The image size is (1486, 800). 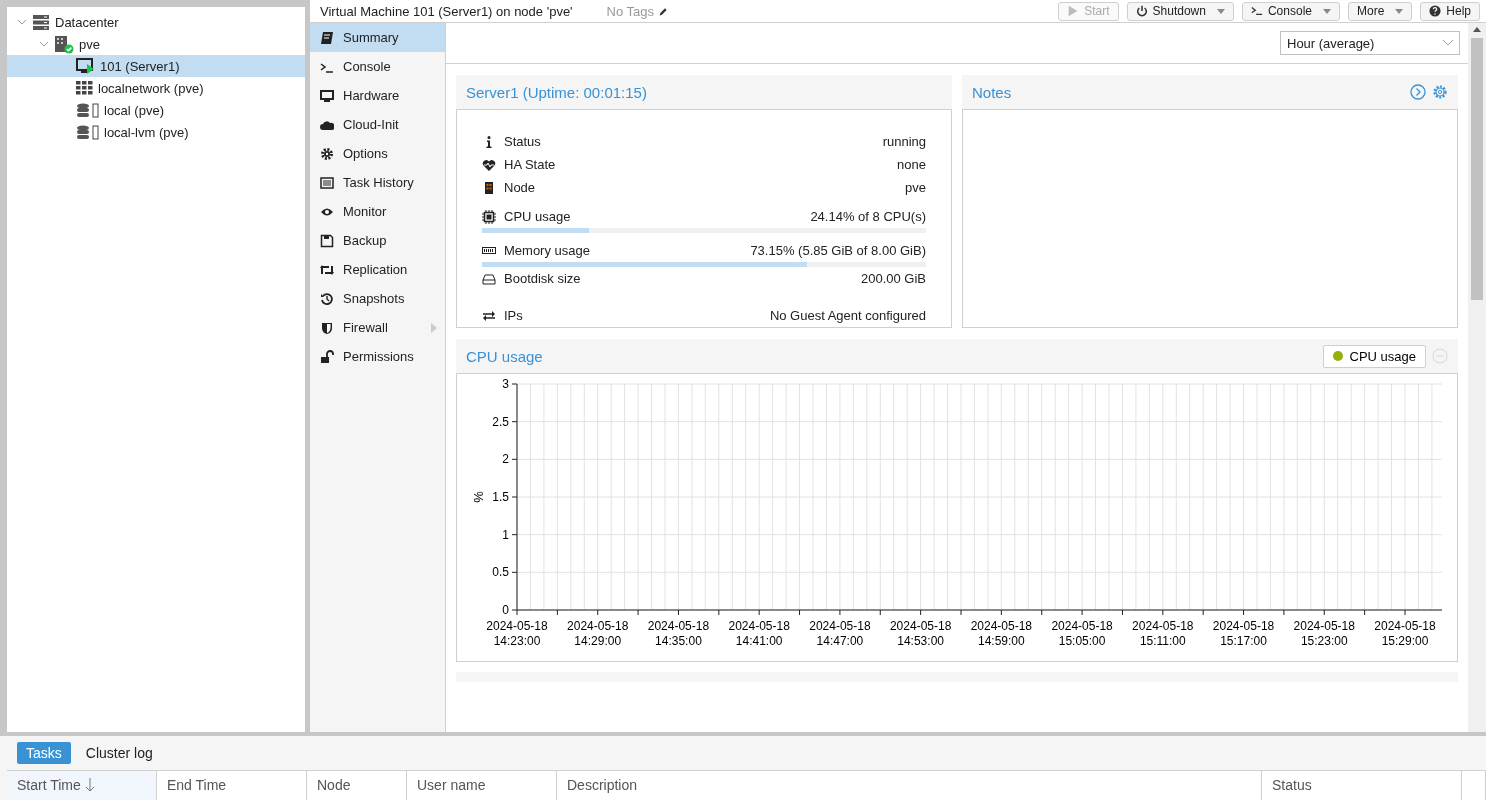 I want to click on status-value: none, so click(x=911, y=164).